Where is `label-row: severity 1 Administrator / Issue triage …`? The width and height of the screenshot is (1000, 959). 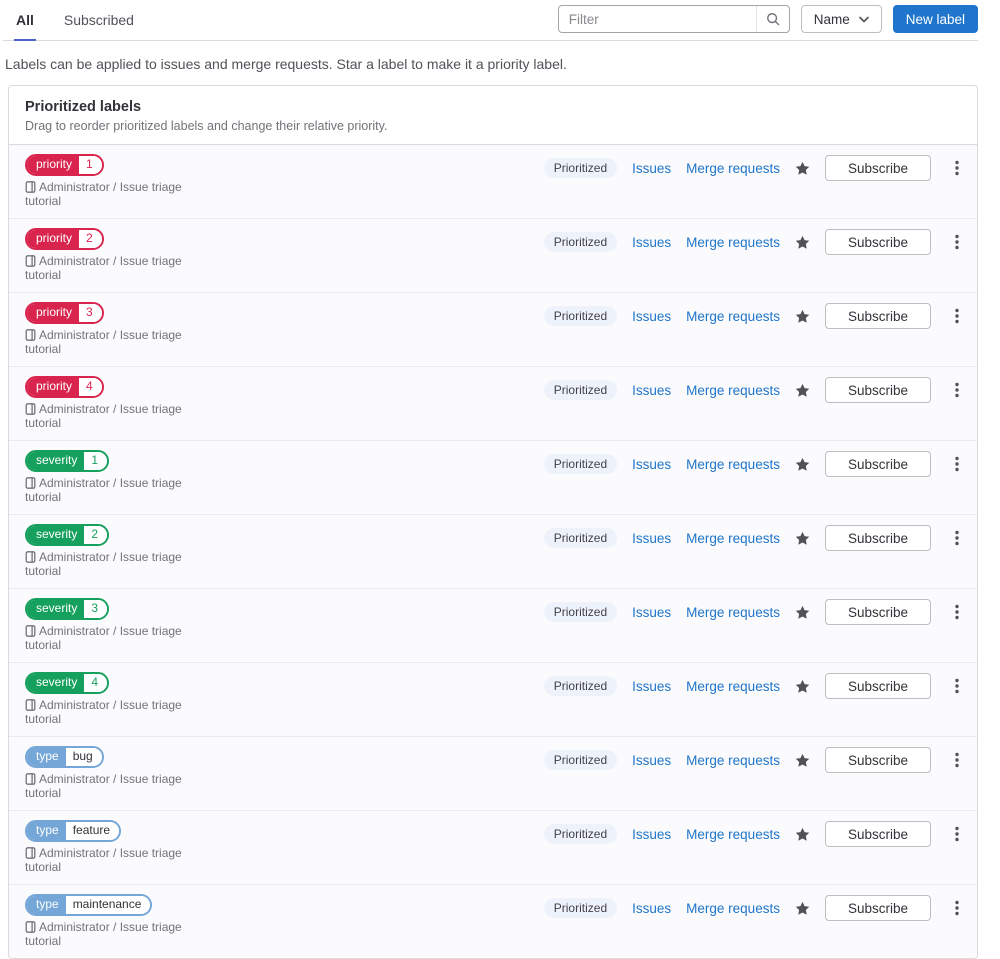 label-row: severity 1 Administrator / Issue triage … is located at coordinates (493, 477).